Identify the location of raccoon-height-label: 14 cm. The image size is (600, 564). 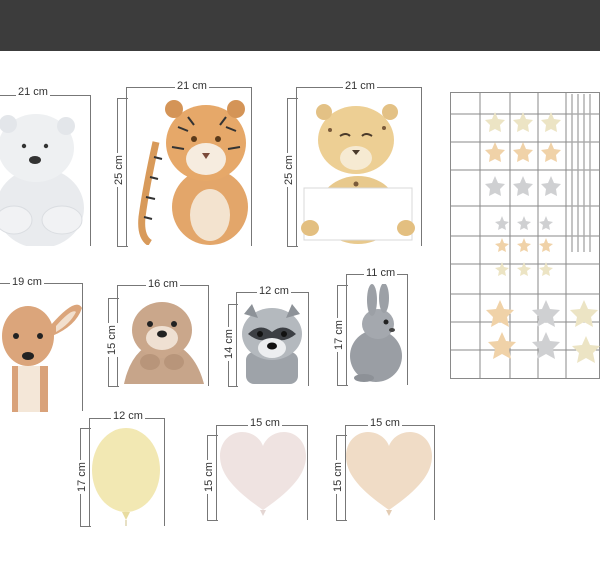
(228, 344).